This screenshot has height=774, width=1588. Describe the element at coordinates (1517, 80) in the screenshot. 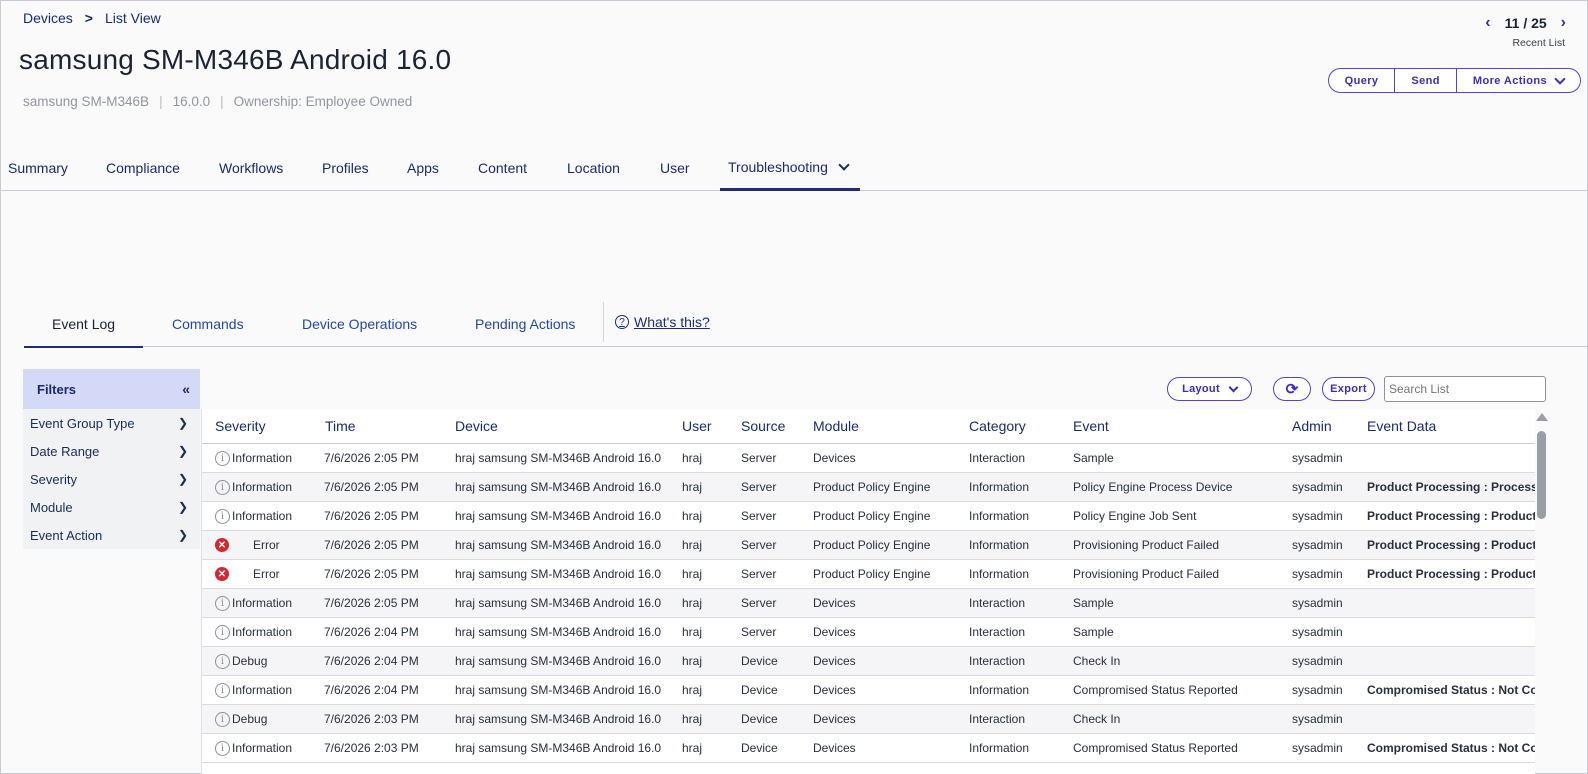

I see `more-actions-button: More Actions` at that location.